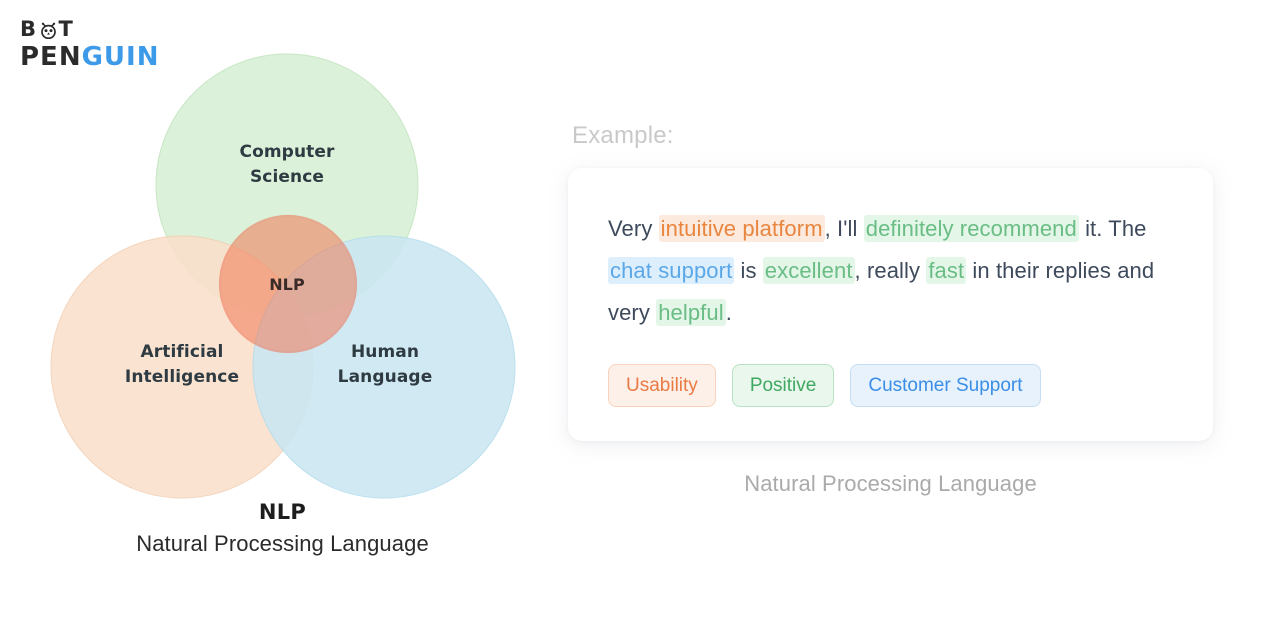 This screenshot has width=1280, height=628. Describe the element at coordinates (728, 312) in the screenshot. I see `review-segment-plain: .` at that location.